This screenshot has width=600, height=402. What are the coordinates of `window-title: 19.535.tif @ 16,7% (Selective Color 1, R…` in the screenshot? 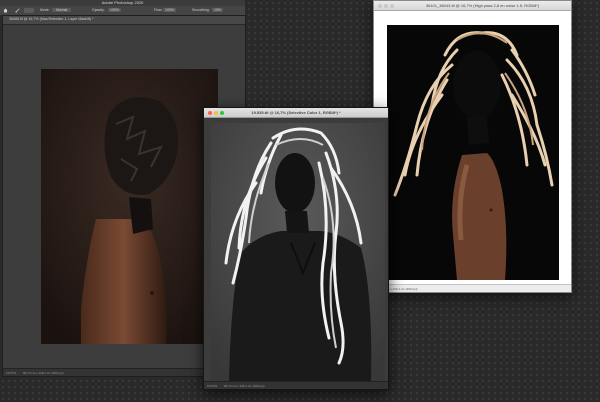 It's located at (296, 112).